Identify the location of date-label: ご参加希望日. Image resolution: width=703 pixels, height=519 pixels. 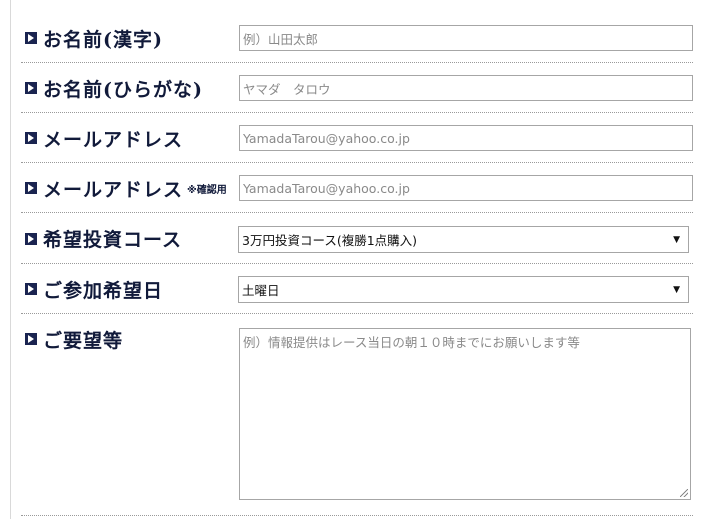
(103, 290).